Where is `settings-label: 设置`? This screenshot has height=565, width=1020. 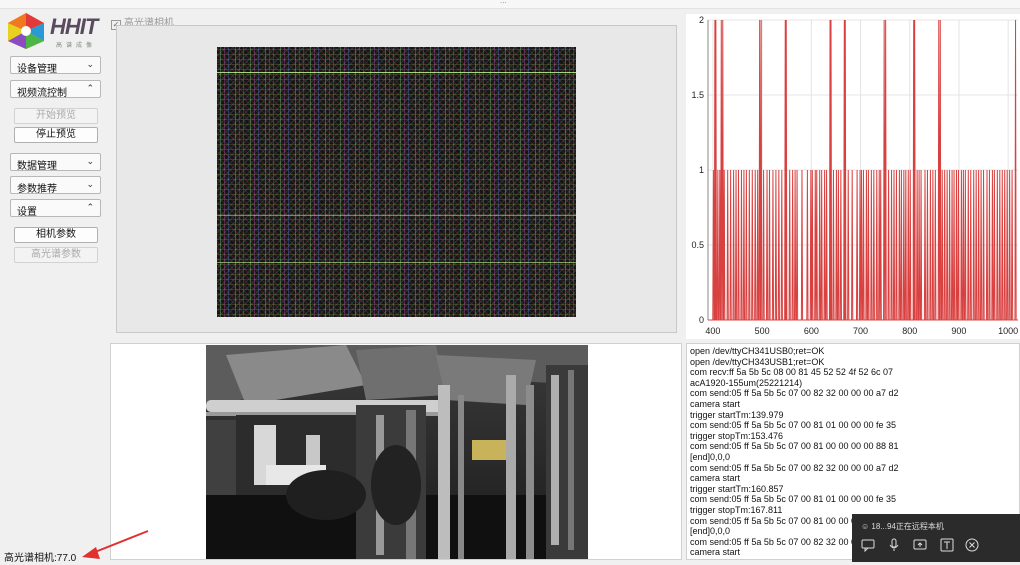
settings-label: 设置 is located at coordinates (27, 212).